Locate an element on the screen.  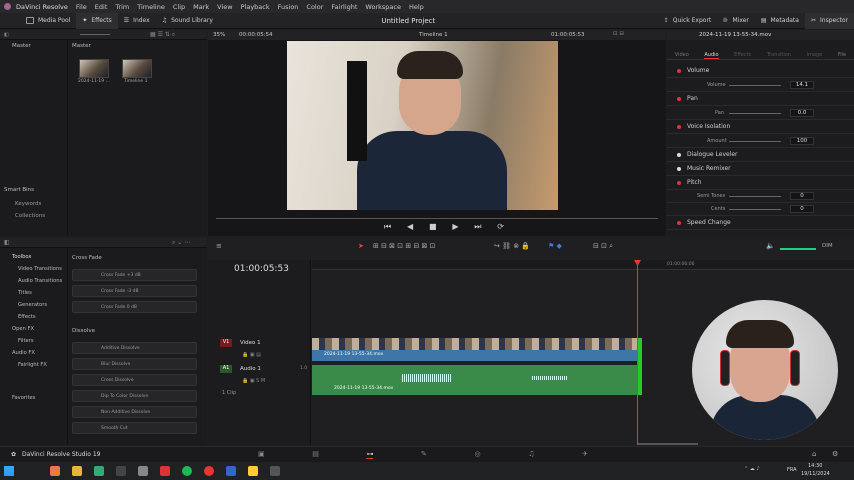
collections-item: Collections is located at coordinates (30, 216).